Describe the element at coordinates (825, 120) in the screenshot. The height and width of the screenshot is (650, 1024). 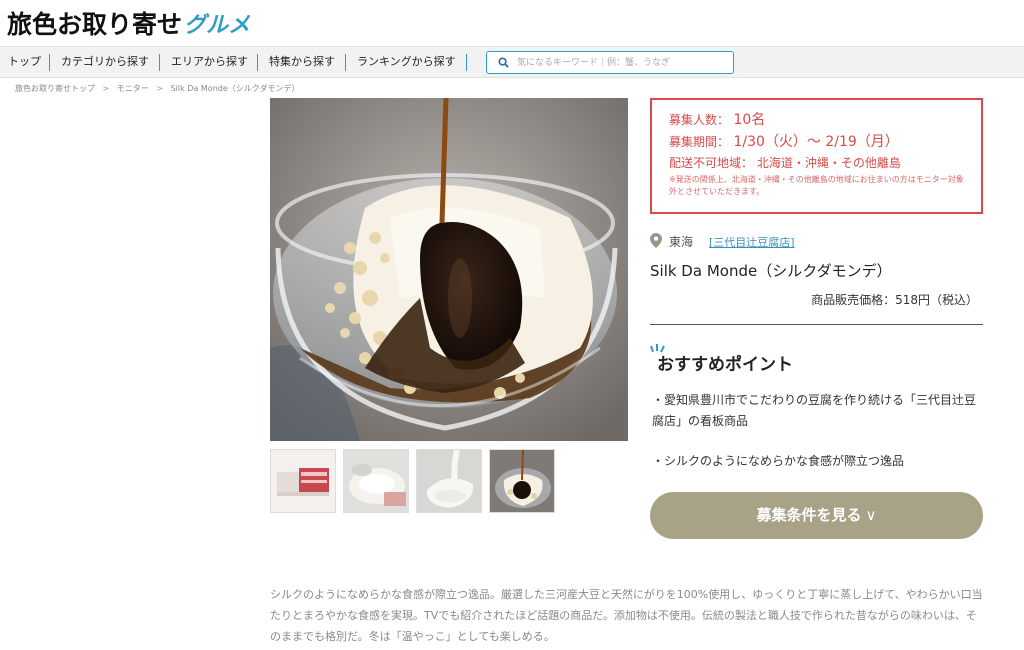
I see `recruit-count-row: 募集人数： 10名` at that location.